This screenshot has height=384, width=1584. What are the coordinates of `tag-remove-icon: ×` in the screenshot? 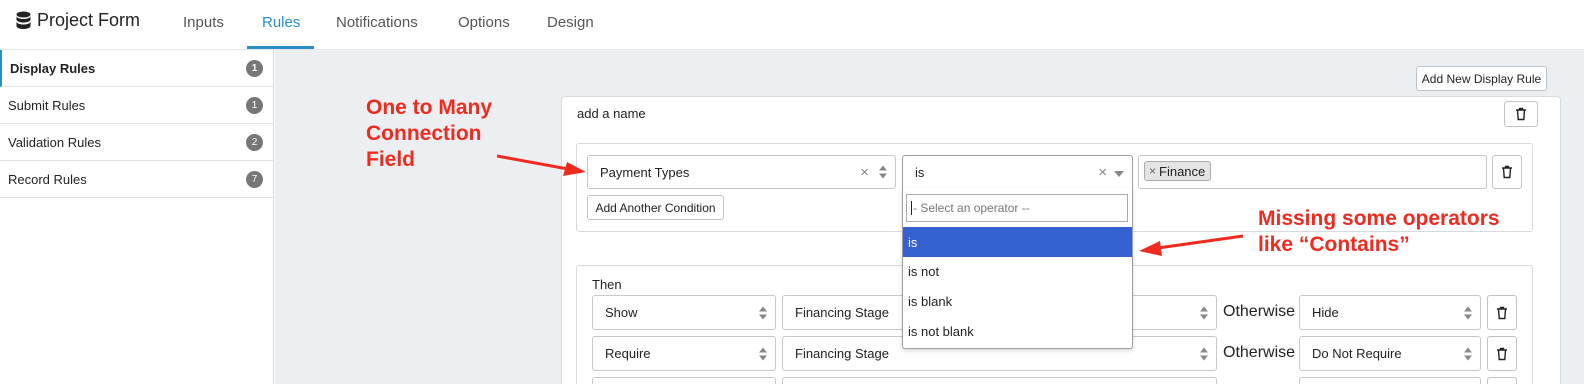 It's located at (1152, 171).